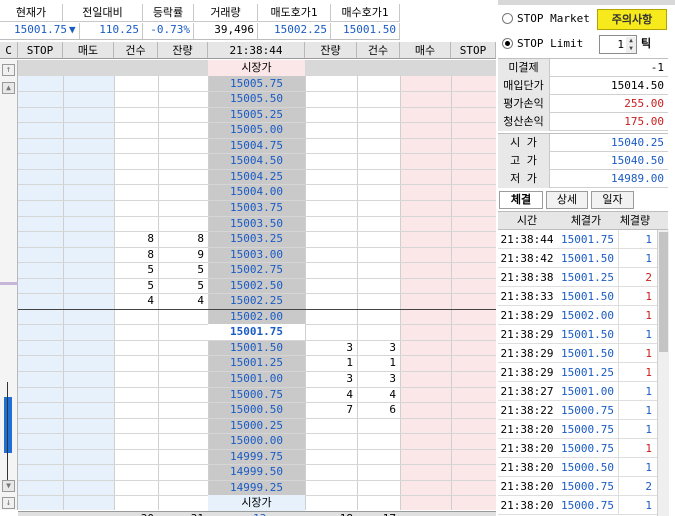  I want to click on trade-time: 21:38:42, so click(527, 258).